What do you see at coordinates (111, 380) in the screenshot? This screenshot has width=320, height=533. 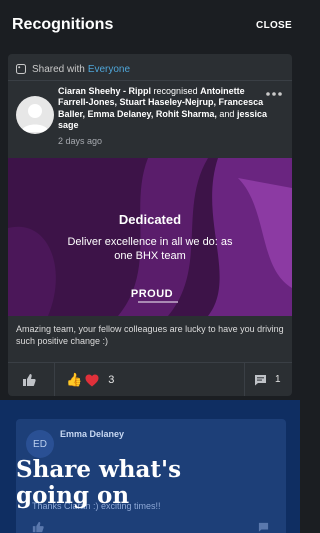 I see `reaction-count: 3` at bounding box center [111, 380].